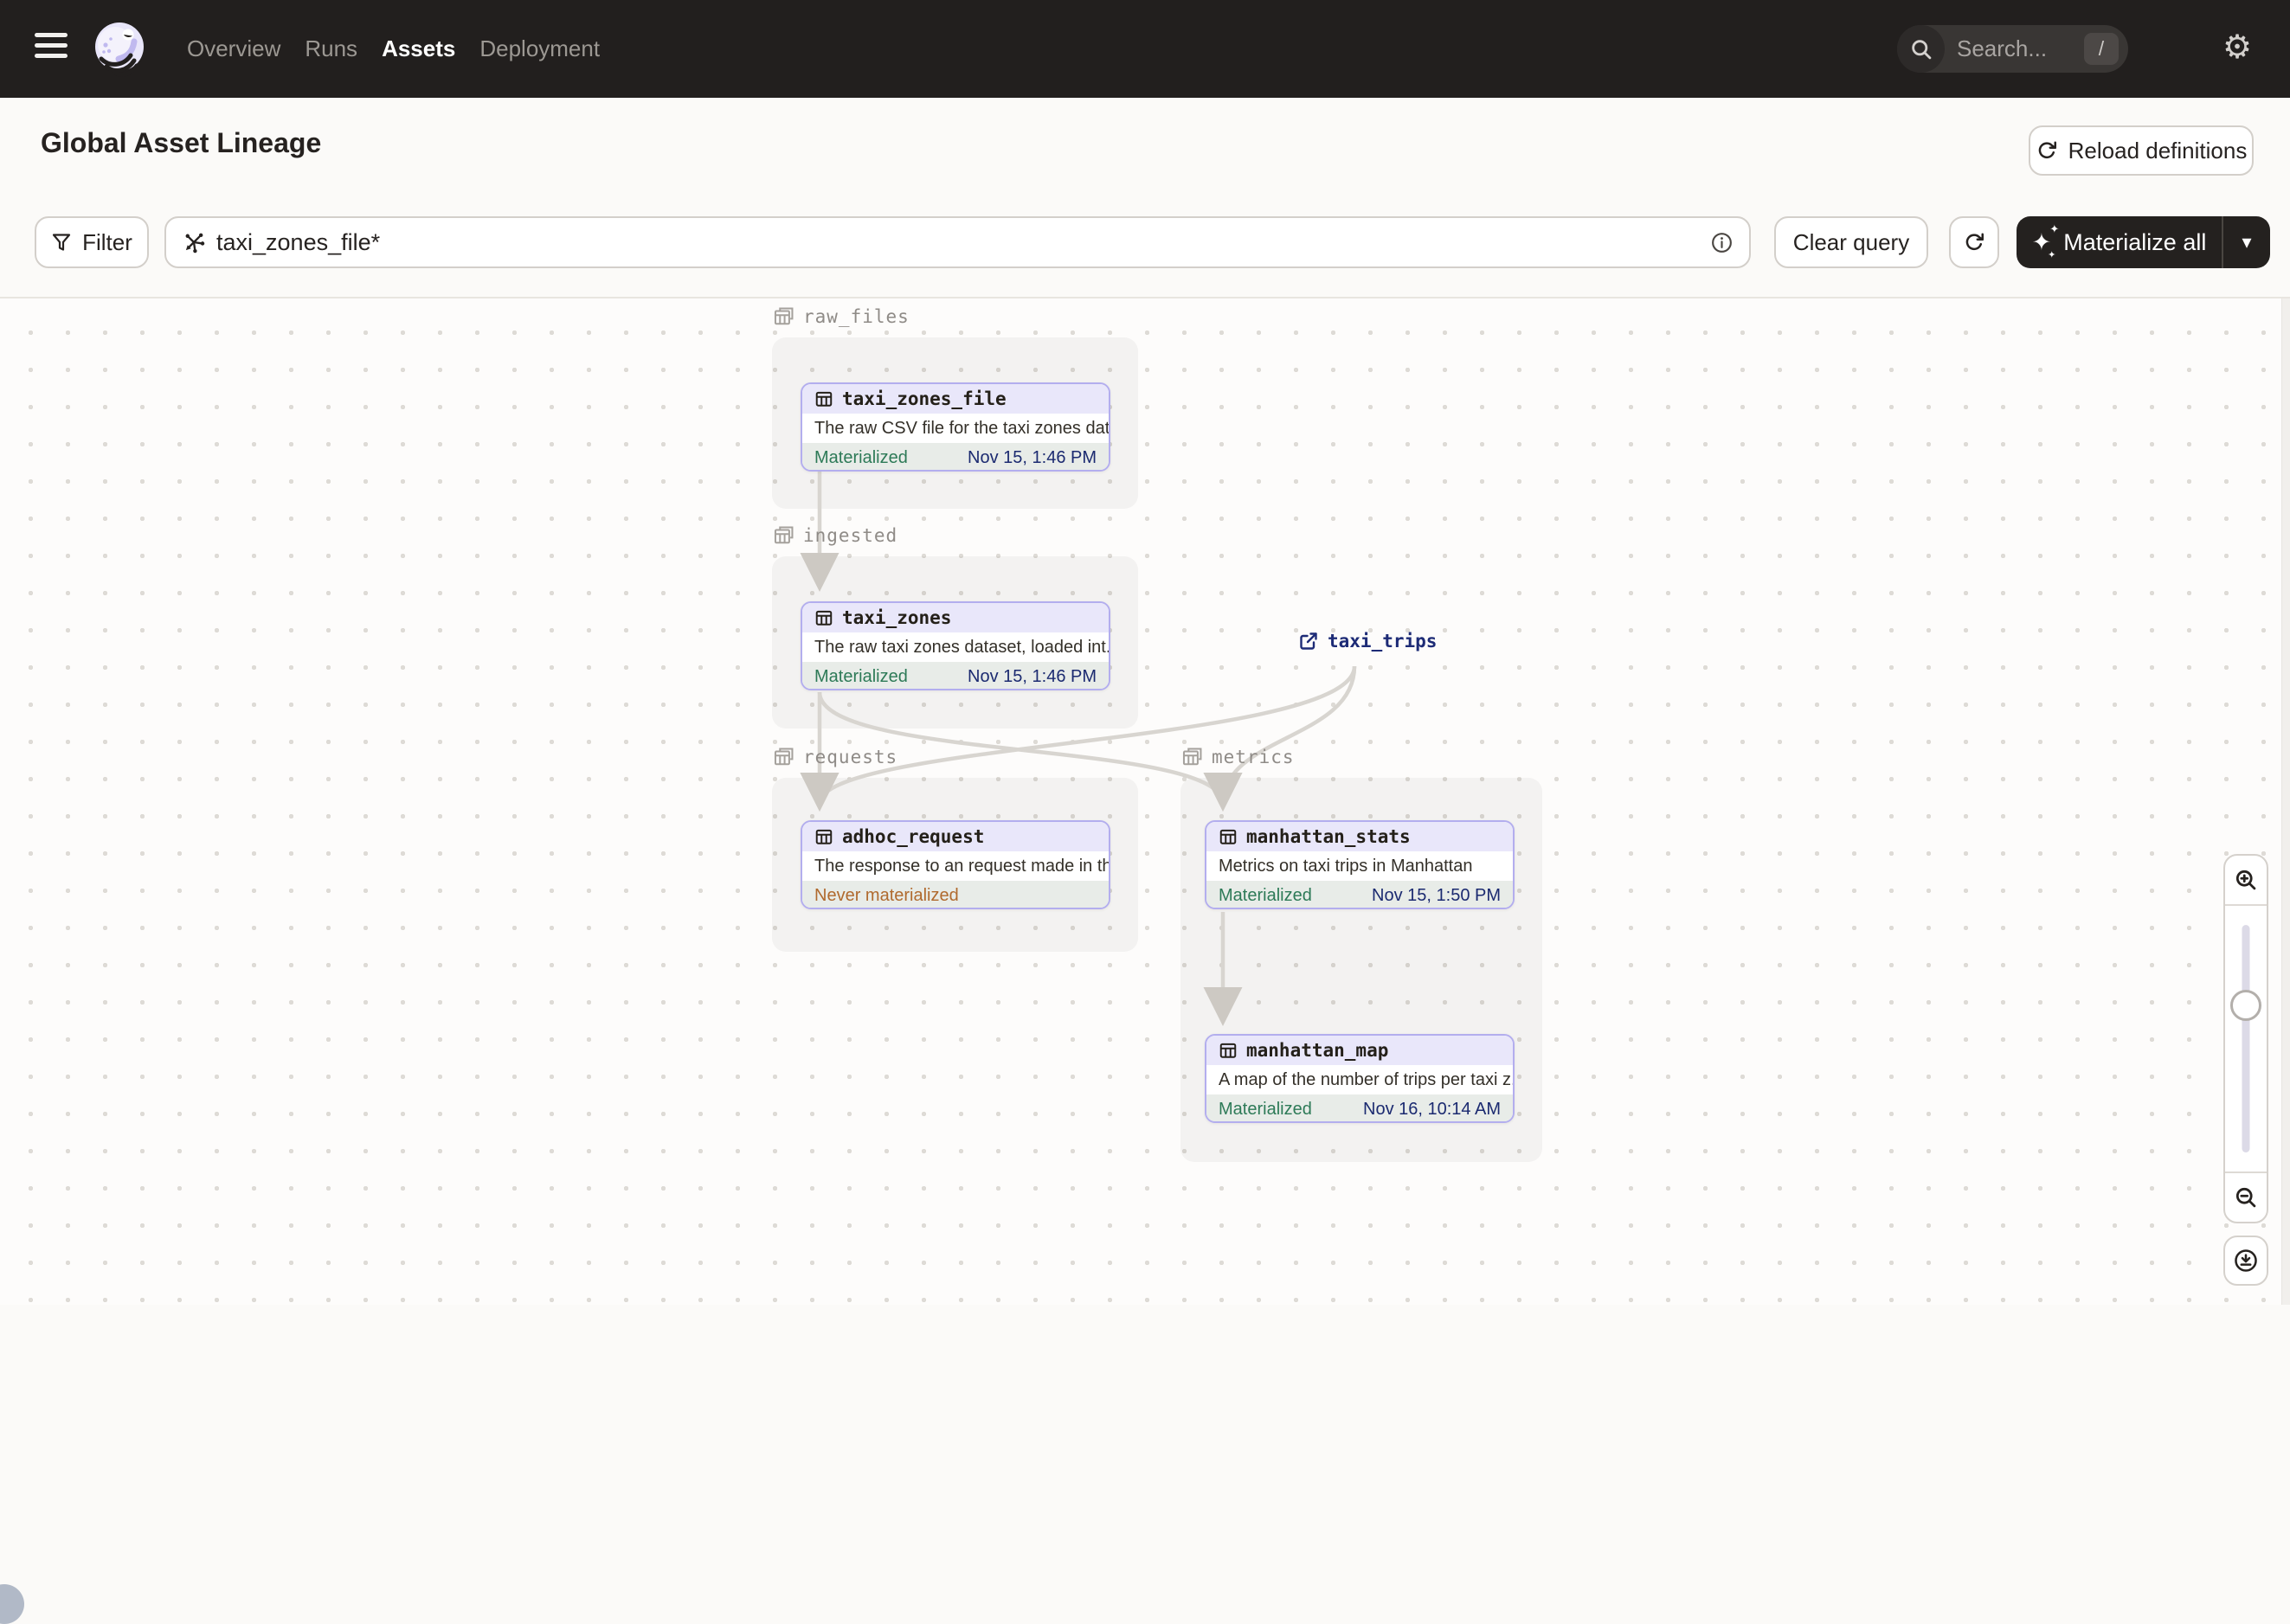 The width and height of the screenshot is (2290, 1624). I want to click on zoom-slider-track, so click(2246, 1038).